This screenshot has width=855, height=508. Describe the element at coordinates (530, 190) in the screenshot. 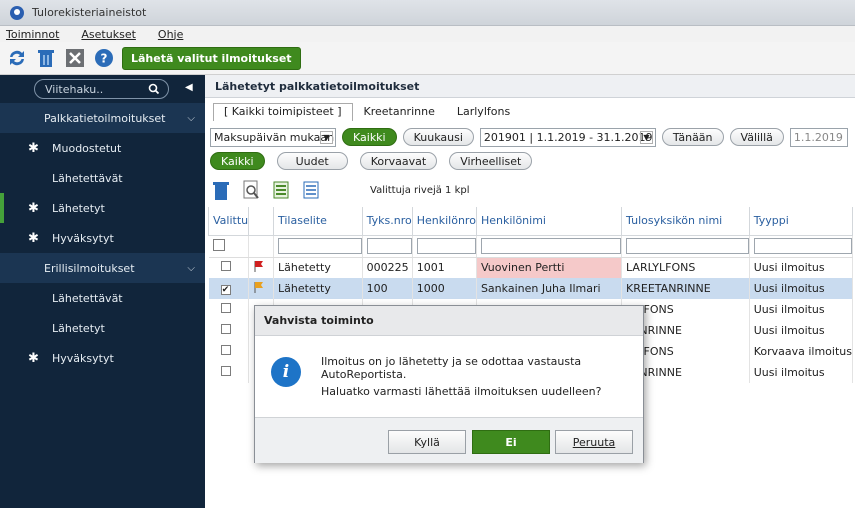

I see `grid-actions: Valittuja rivejä 1 kpl` at that location.